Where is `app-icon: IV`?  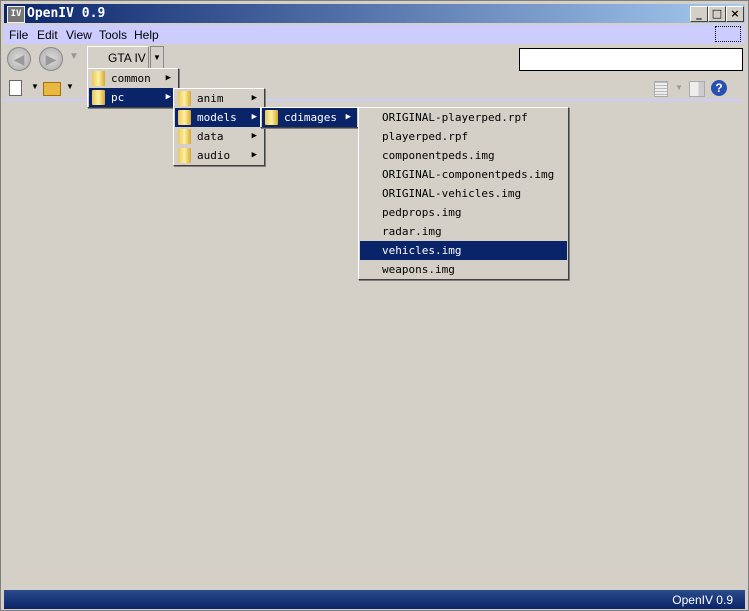
app-icon: IV is located at coordinates (16, 14).